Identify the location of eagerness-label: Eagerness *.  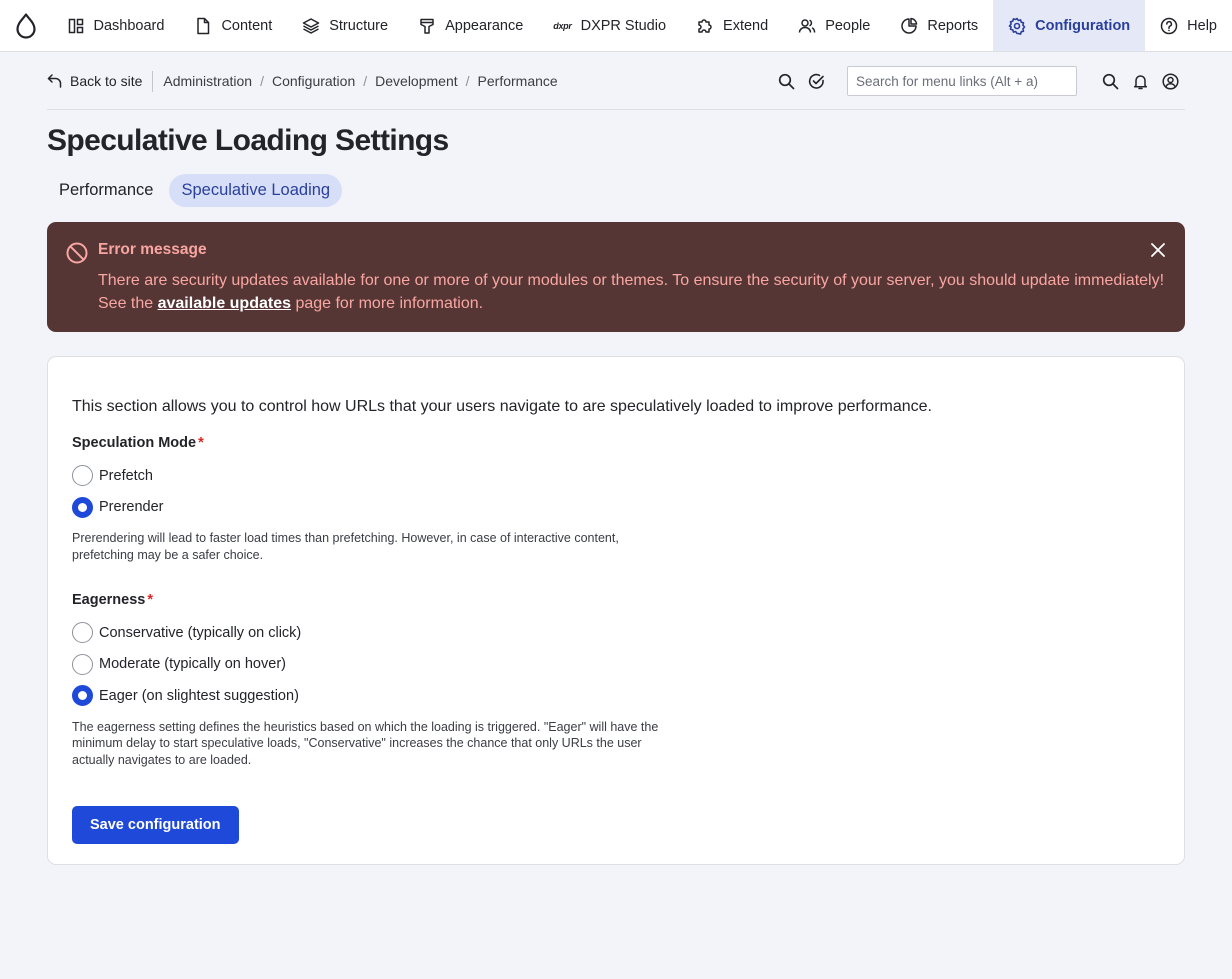
(616, 600).